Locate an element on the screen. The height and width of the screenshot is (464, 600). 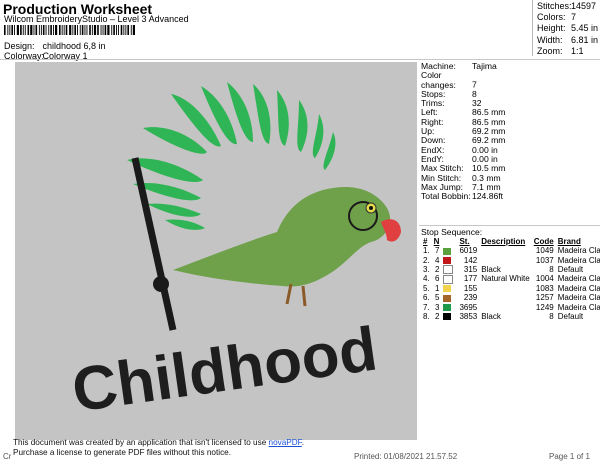
col-brand: Brand is located at coordinates (569, 241).